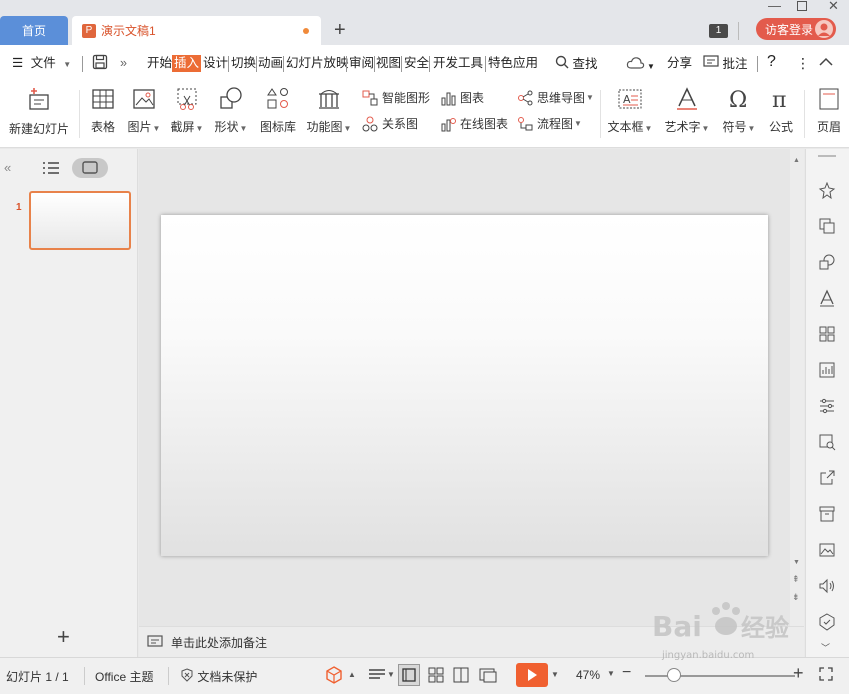 This screenshot has height=694, width=849. What do you see at coordinates (329, 112) in the screenshot?
I see `function-chart-button: 功能图▼` at bounding box center [329, 112].